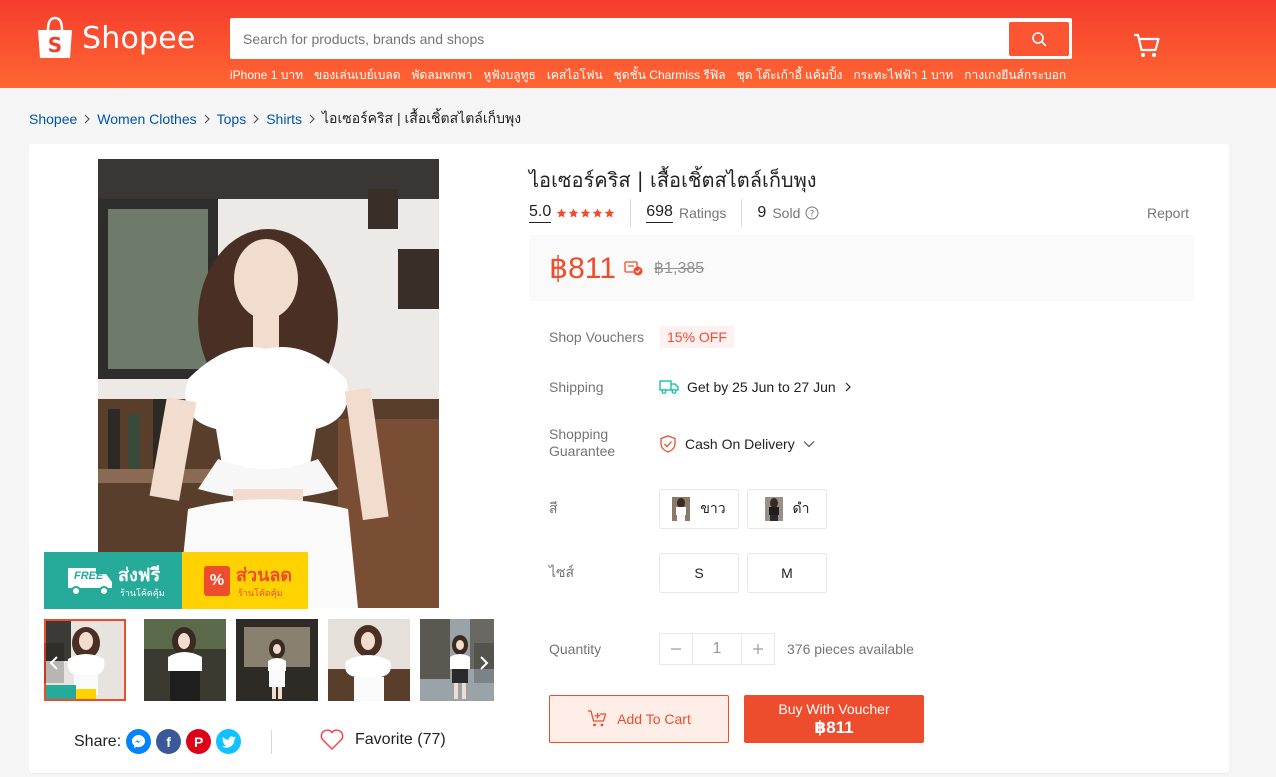 The image size is (1276, 777). I want to click on free-shipping-badge: FREE ส่งฟรี ร้านโค้ดคุ้ม, so click(113, 580).